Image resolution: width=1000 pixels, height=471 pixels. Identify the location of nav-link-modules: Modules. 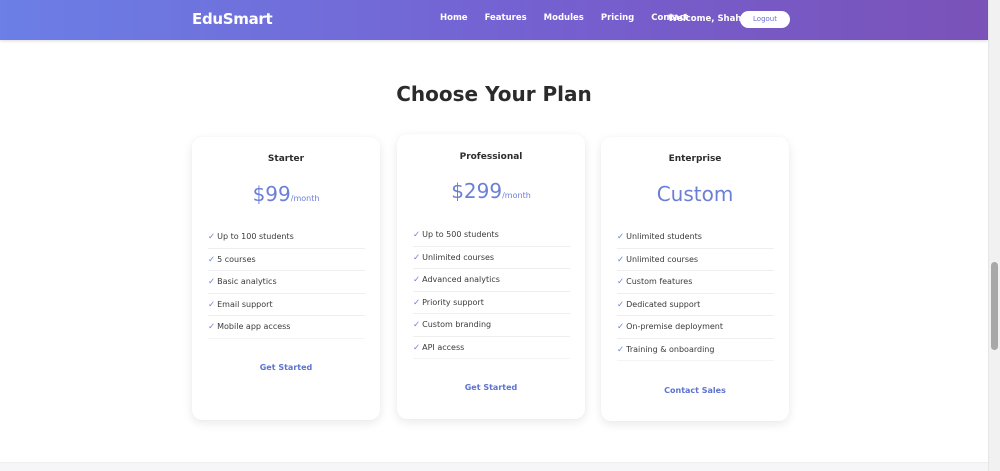
(564, 18).